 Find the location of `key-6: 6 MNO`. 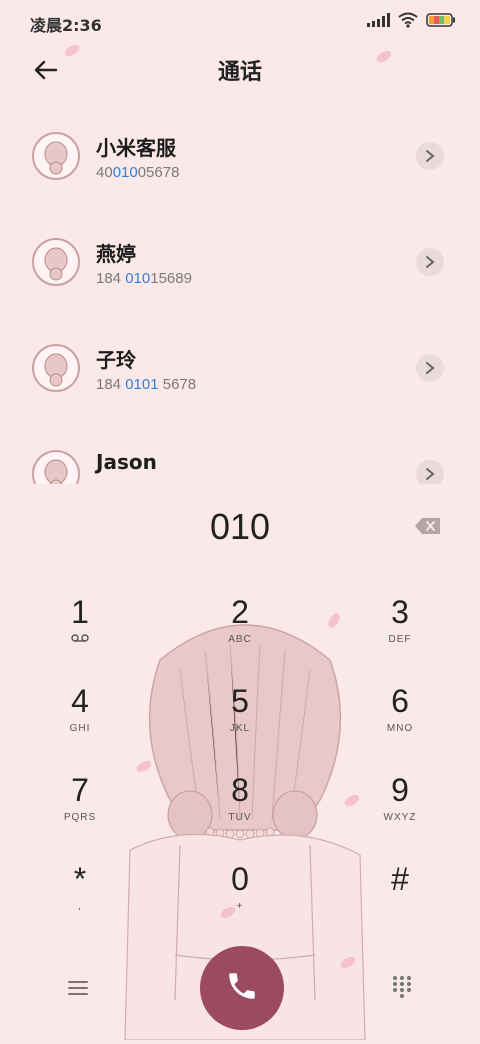

key-6: 6 MNO is located at coordinates (400, 721).